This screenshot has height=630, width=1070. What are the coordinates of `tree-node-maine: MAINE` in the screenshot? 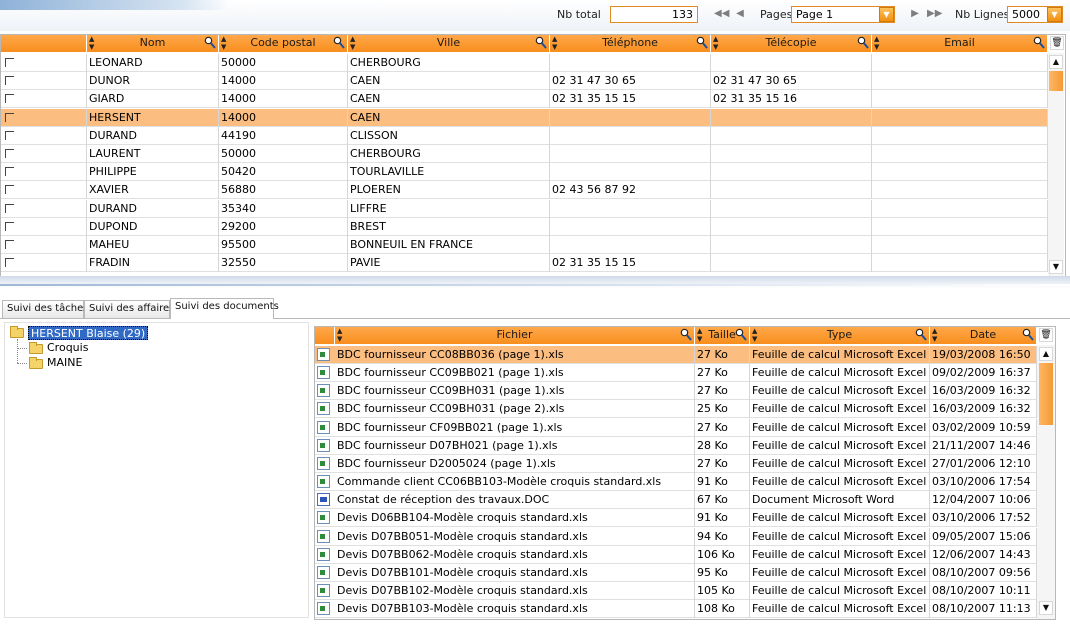 It's located at (64, 363).